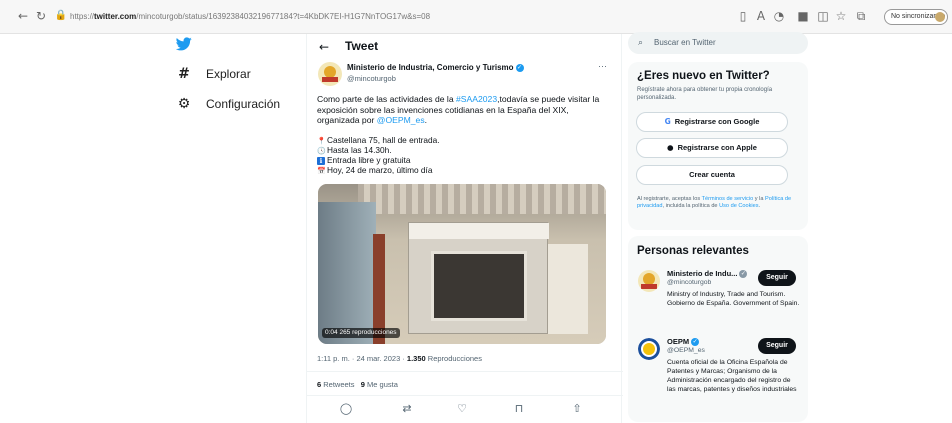 This screenshot has height=423, width=952. I want to click on back-icon: ←, so click(23, 16).